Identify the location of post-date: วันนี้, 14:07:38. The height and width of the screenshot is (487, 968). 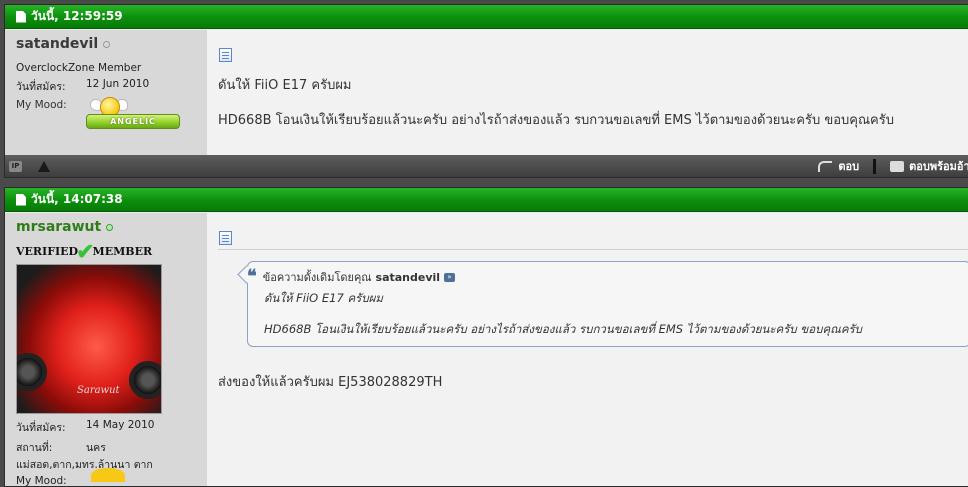
(77, 199).